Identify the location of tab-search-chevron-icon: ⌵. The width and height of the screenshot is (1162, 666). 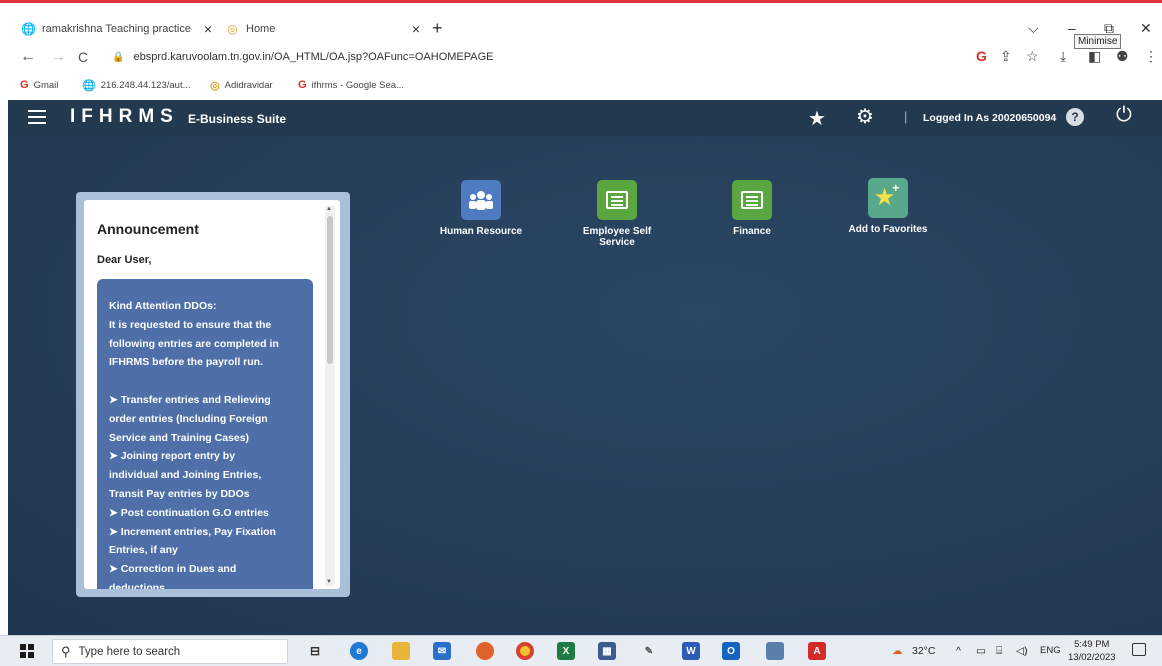
(1033, 28).